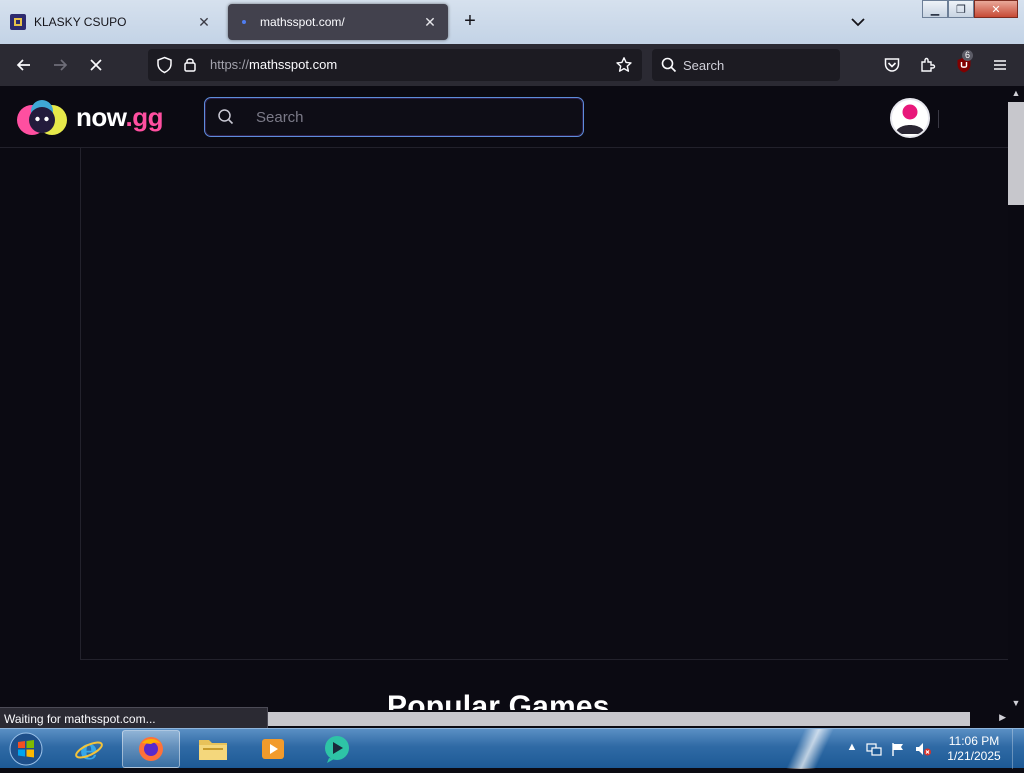 Image resolution: width=1024 pixels, height=773 pixels. Describe the element at coordinates (938, 119) in the screenshot. I see `header-divider` at that location.